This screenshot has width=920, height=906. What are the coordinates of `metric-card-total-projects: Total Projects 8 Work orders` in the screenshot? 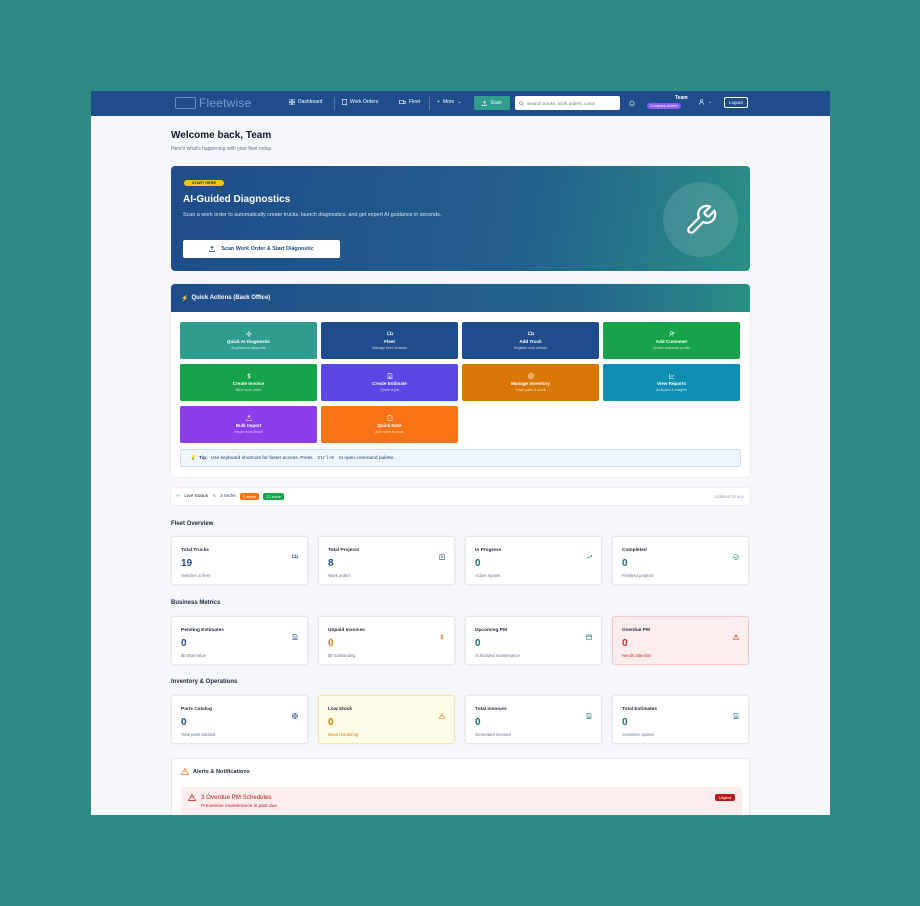 It's located at (386, 560).